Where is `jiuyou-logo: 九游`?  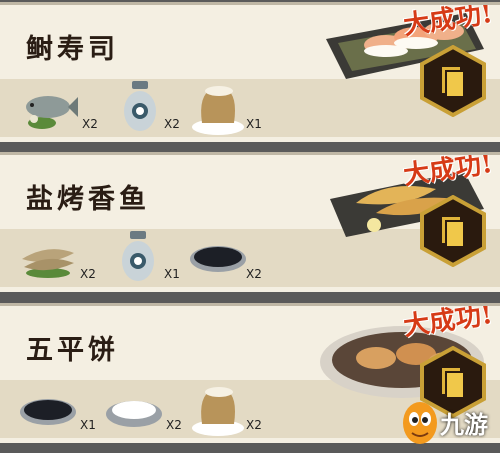
jiuyou-logo: 九游 is located at coordinates (449, 423).